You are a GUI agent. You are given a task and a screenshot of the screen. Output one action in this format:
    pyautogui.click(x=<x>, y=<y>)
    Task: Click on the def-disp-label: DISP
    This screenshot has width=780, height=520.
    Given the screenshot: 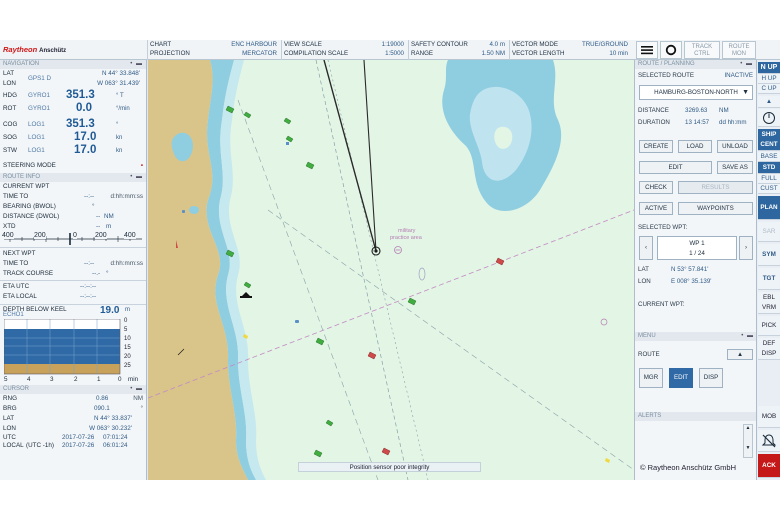 What is the action you would take?
    pyautogui.click(x=769, y=353)
    